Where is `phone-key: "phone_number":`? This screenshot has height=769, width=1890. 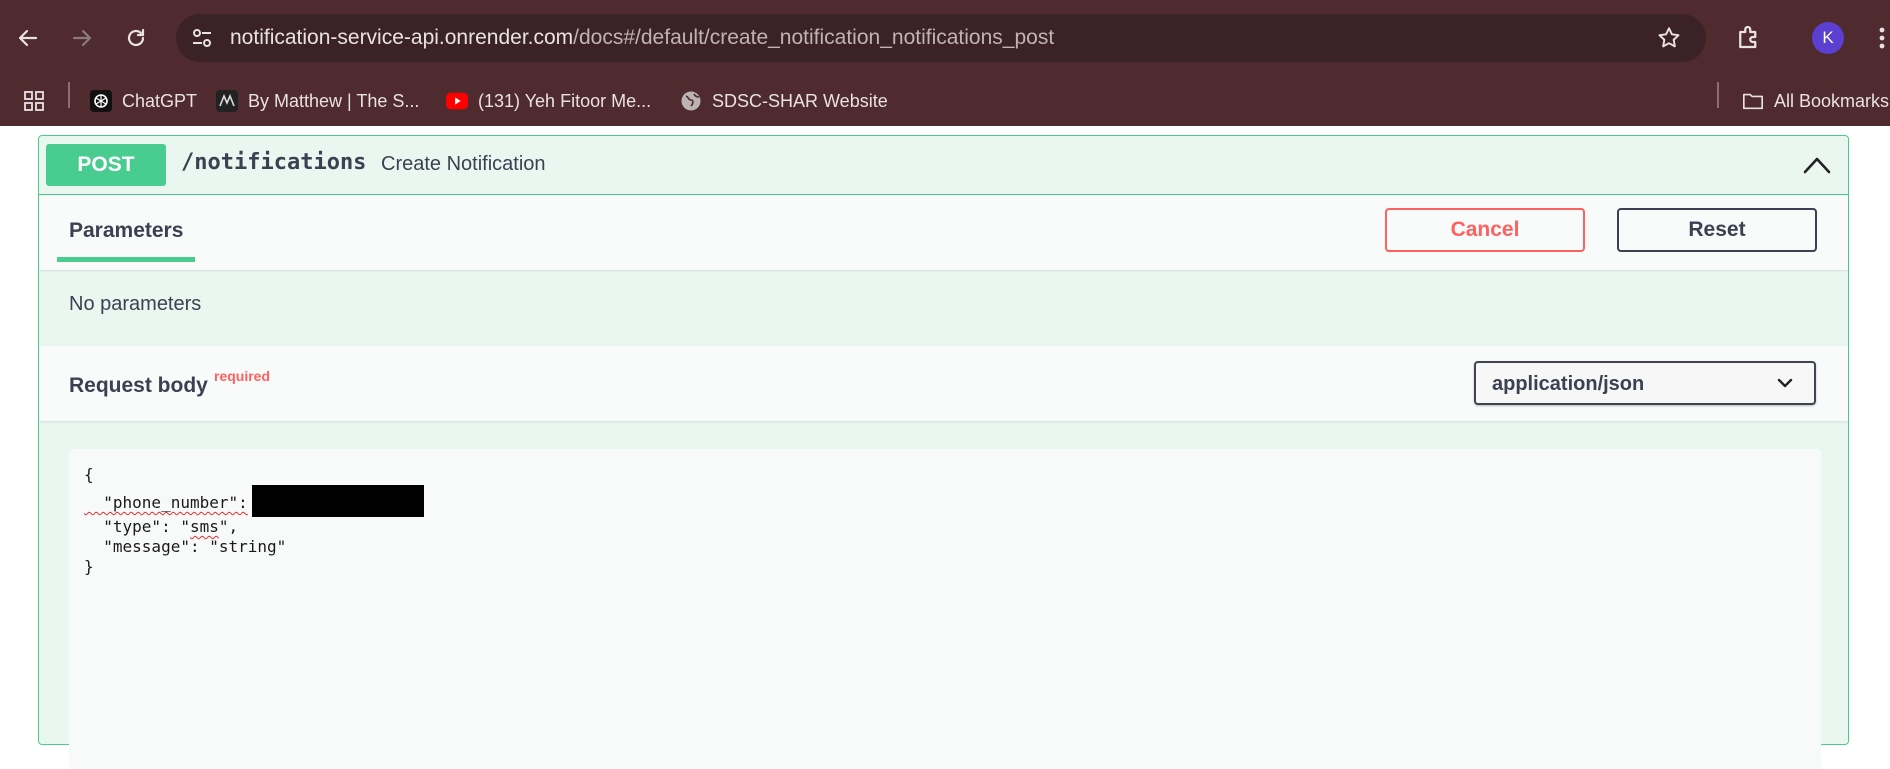
phone-key: "phone_number": is located at coordinates (166, 502).